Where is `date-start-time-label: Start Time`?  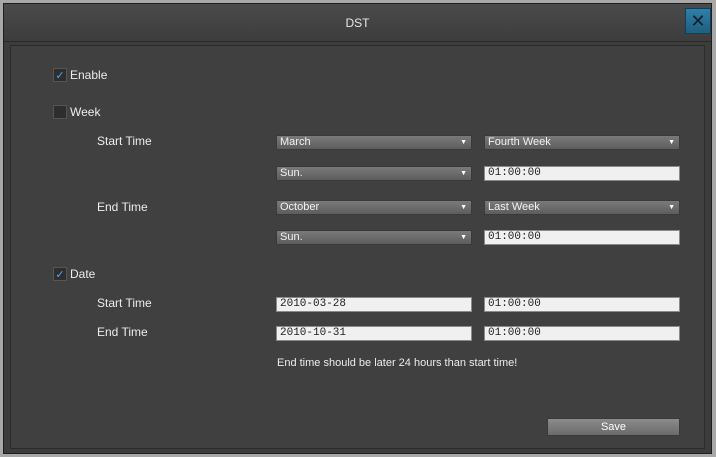 date-start-time-label: Start Time is located at coordinates (124, 303).